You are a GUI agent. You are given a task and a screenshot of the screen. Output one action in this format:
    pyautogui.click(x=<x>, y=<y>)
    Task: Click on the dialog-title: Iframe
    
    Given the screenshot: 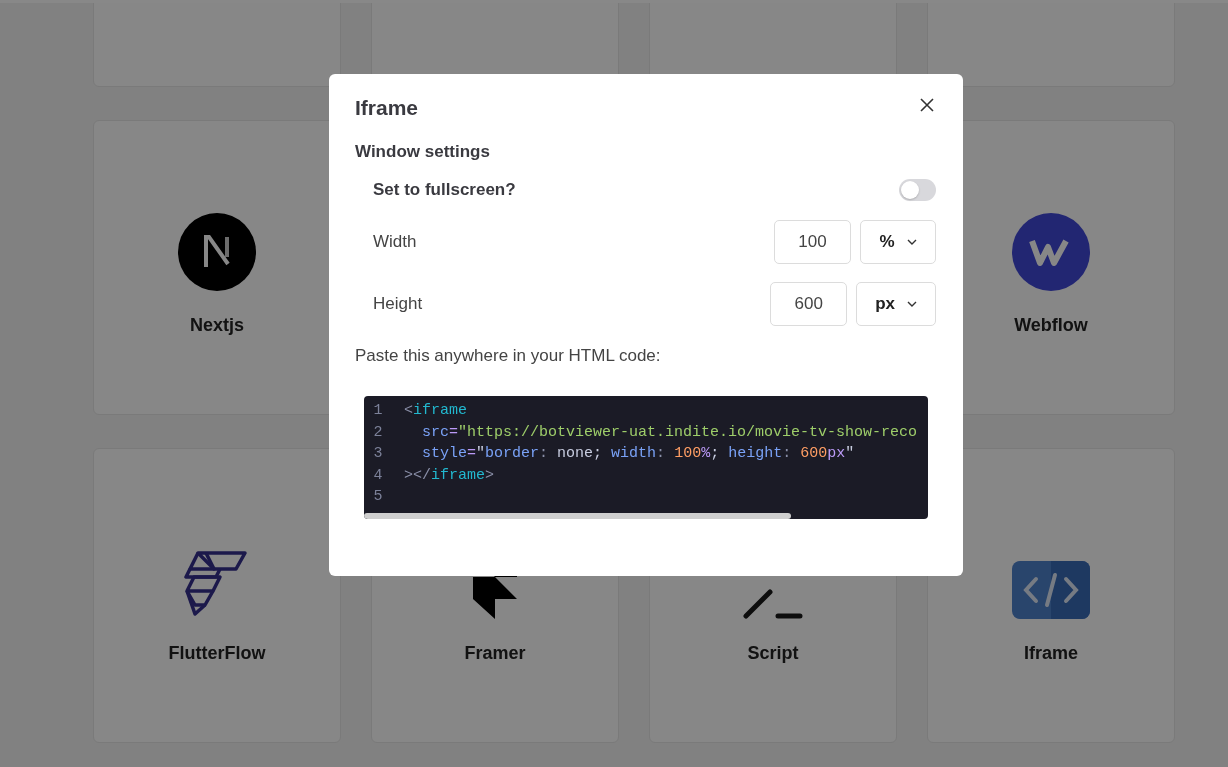 What is the action you would take?
    pyautogui.click(x=387, y=108)
    